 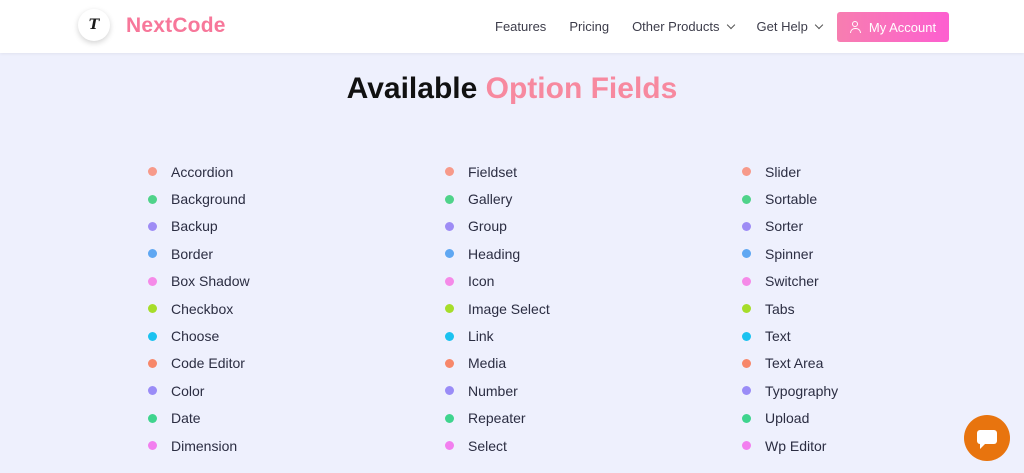 What do you see at coordinates (902, 27) in the screenshot?
I see `my-account-label: My Account` at bounding box center [902, 27].